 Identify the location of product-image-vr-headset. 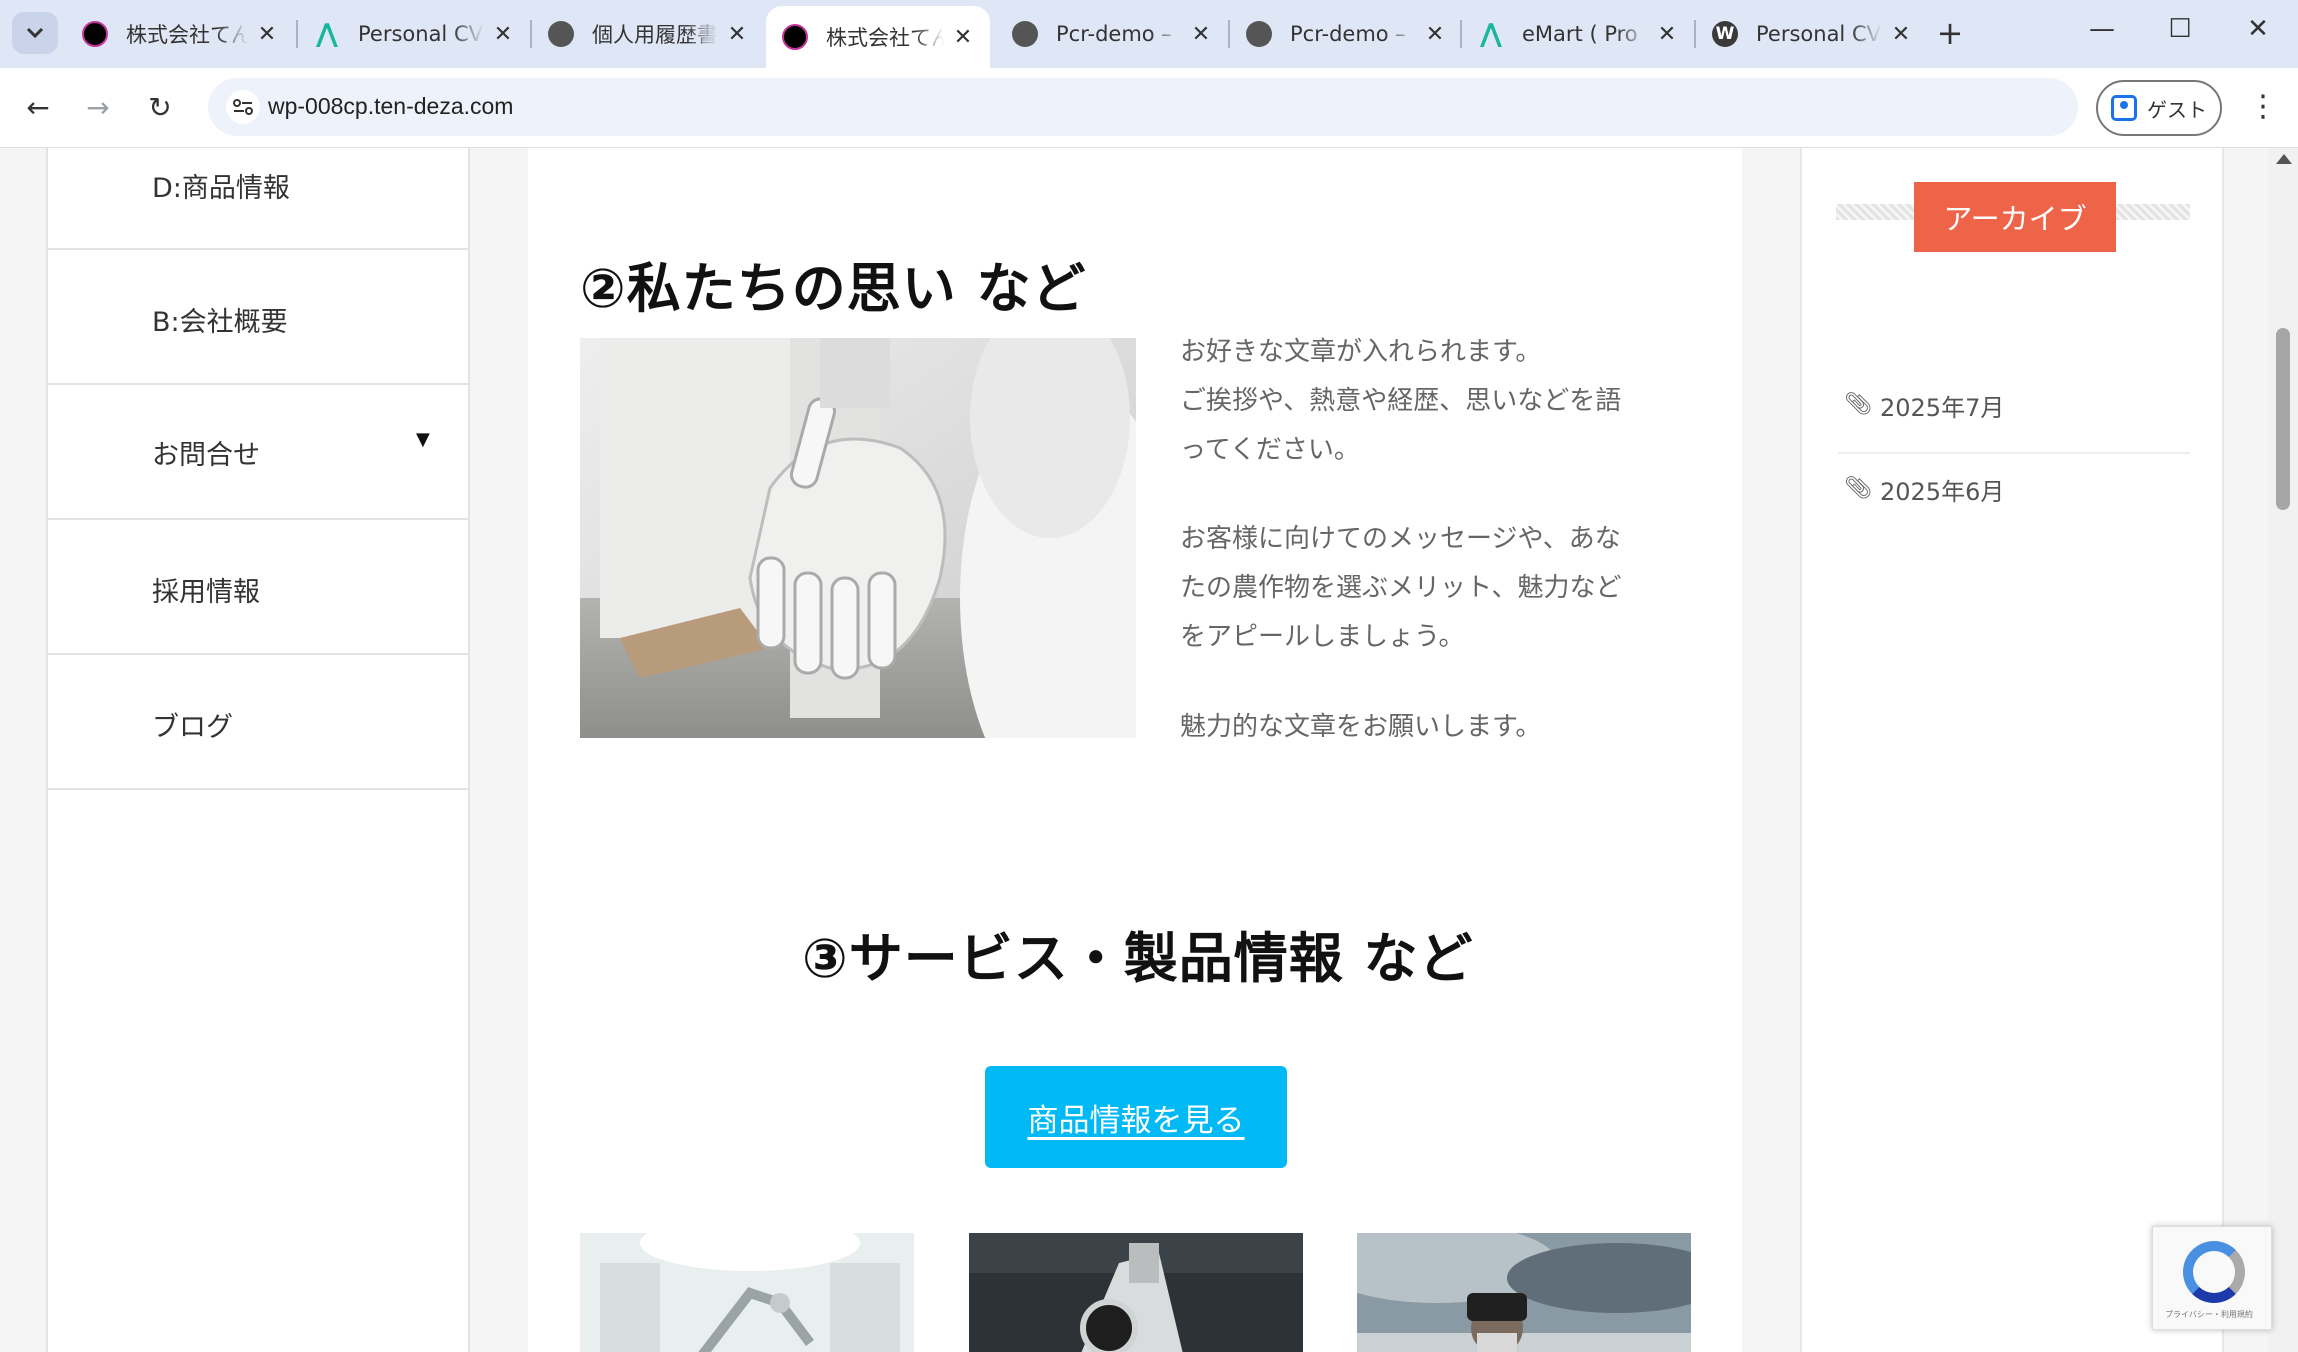
(1524, 1292).